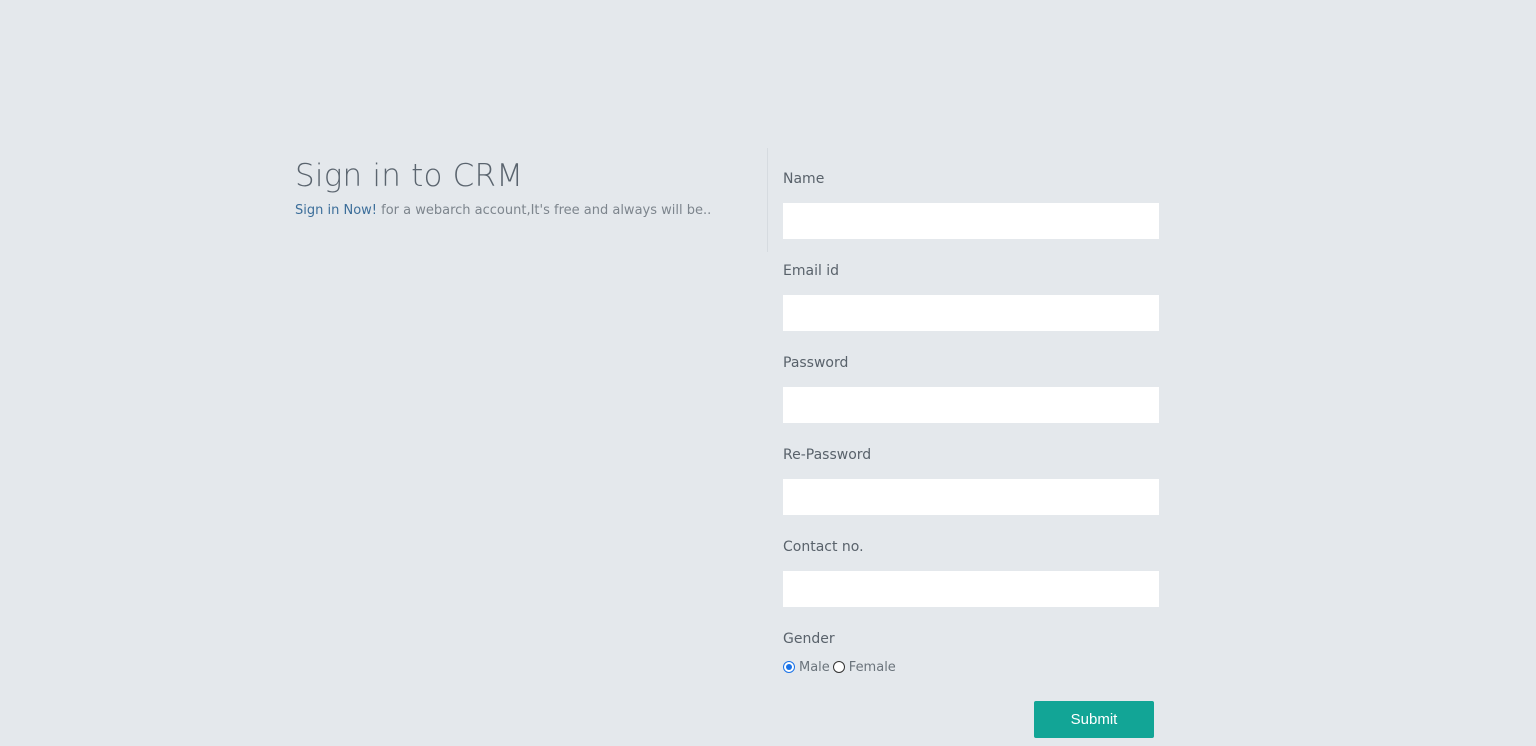 The height and width of the screenshot is (746, 1536). I want to click on password-field-group: Password, so click(971, 398).